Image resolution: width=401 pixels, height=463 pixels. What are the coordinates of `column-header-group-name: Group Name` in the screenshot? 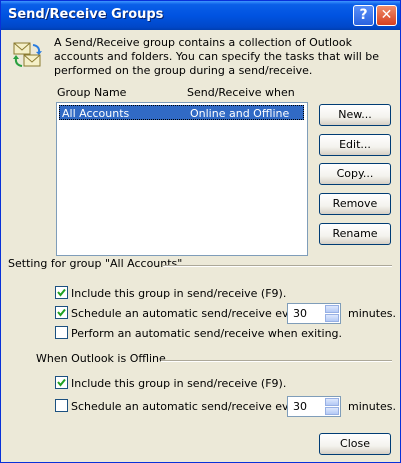 It's located at (92, 92).